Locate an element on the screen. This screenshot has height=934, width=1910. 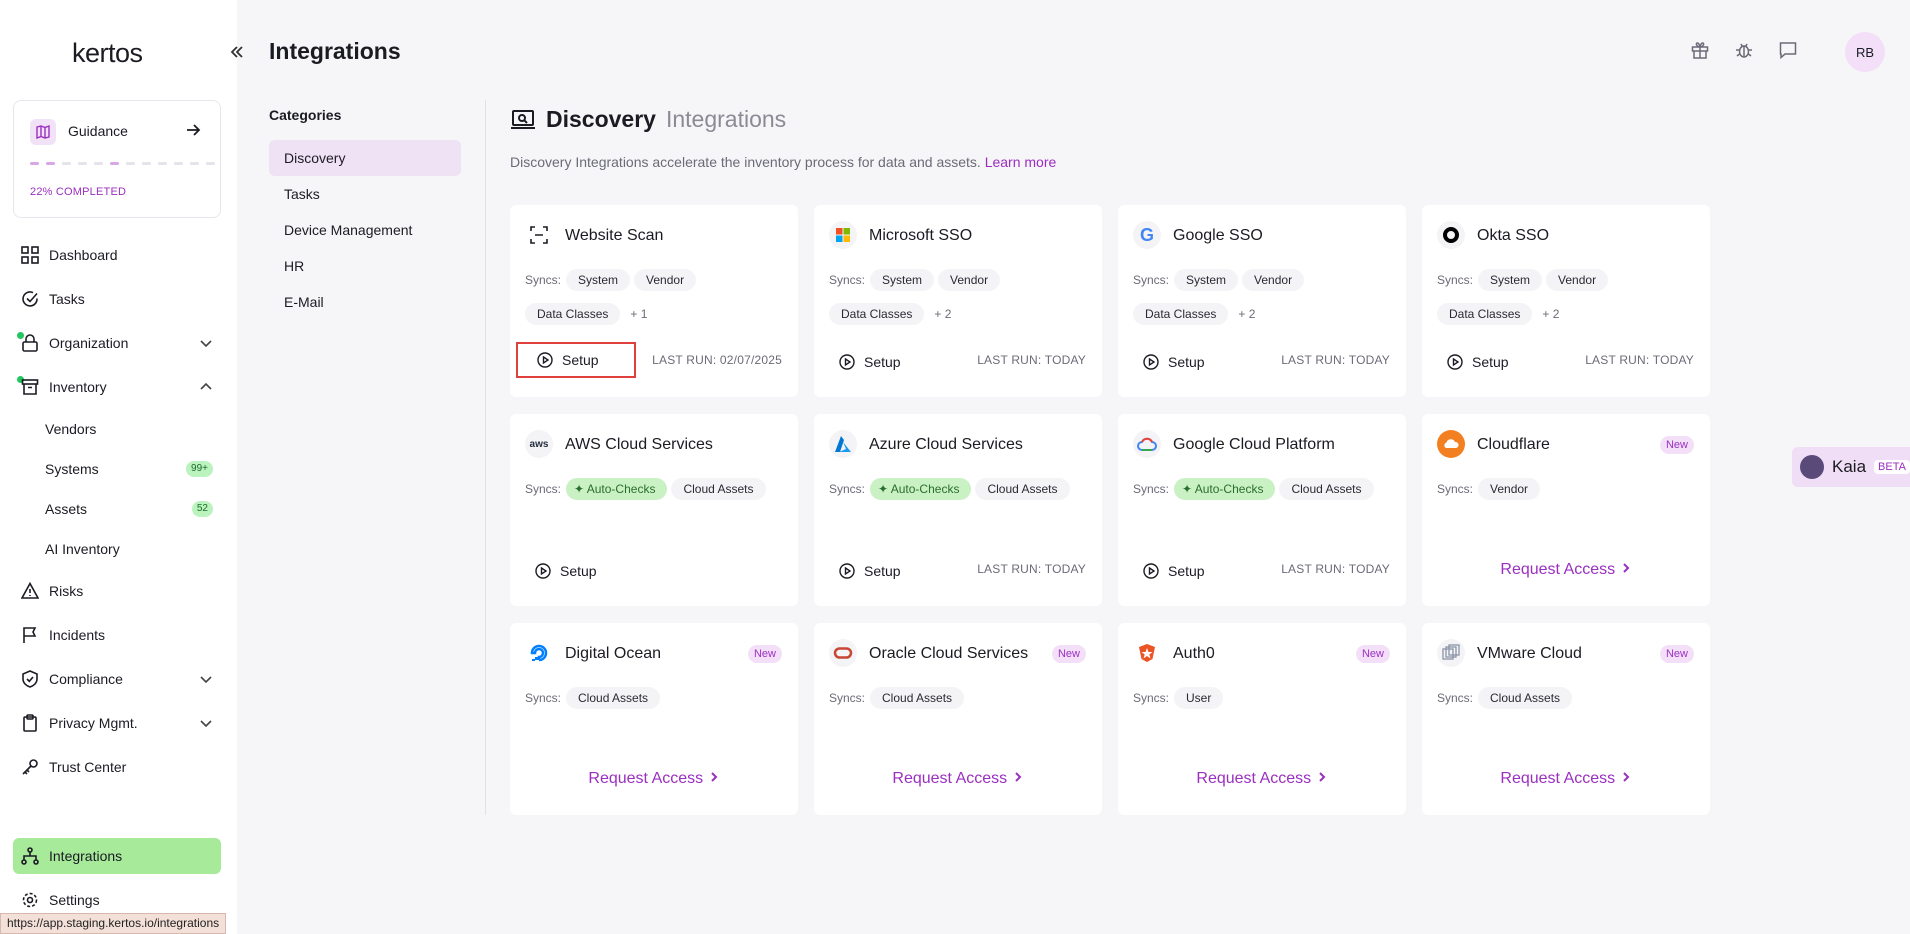
gear-icon is located at coordinates (30, 900).